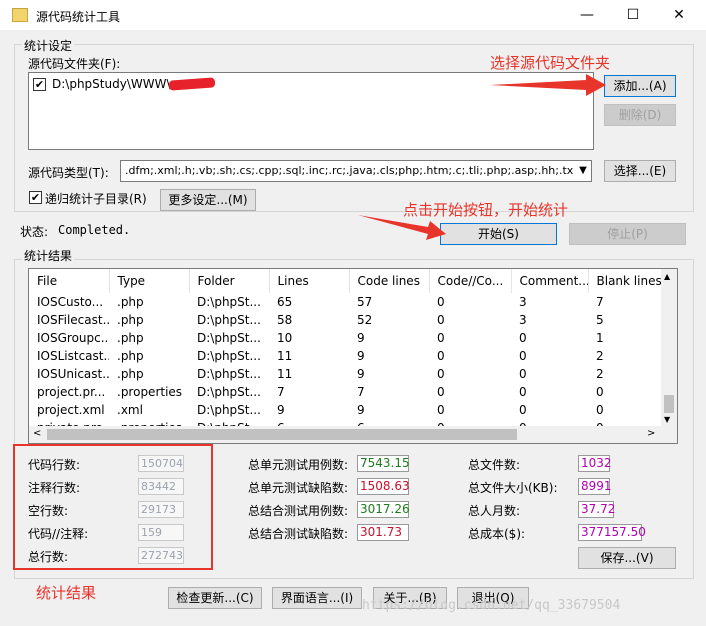  Describe the element at coordinates (111, 84) in the screenshot. I see `folder-item-path: D:\phpStudy\WWW\` at that location.